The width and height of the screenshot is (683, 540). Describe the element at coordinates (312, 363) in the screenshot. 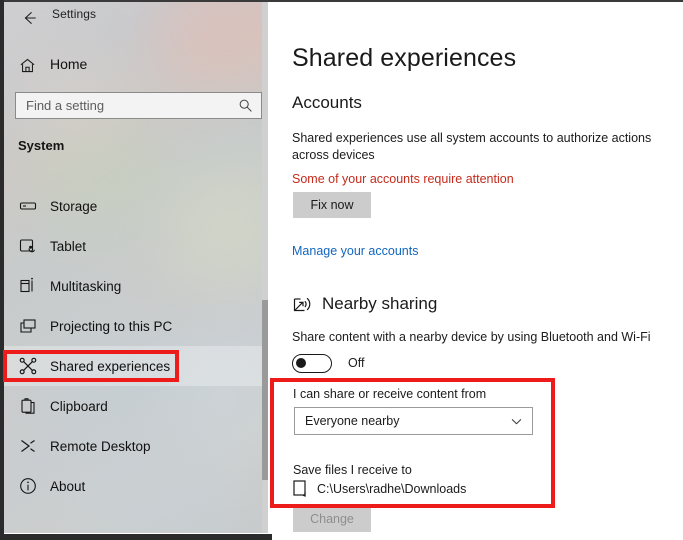

I see `nearby-sharing-toggle` at that location.